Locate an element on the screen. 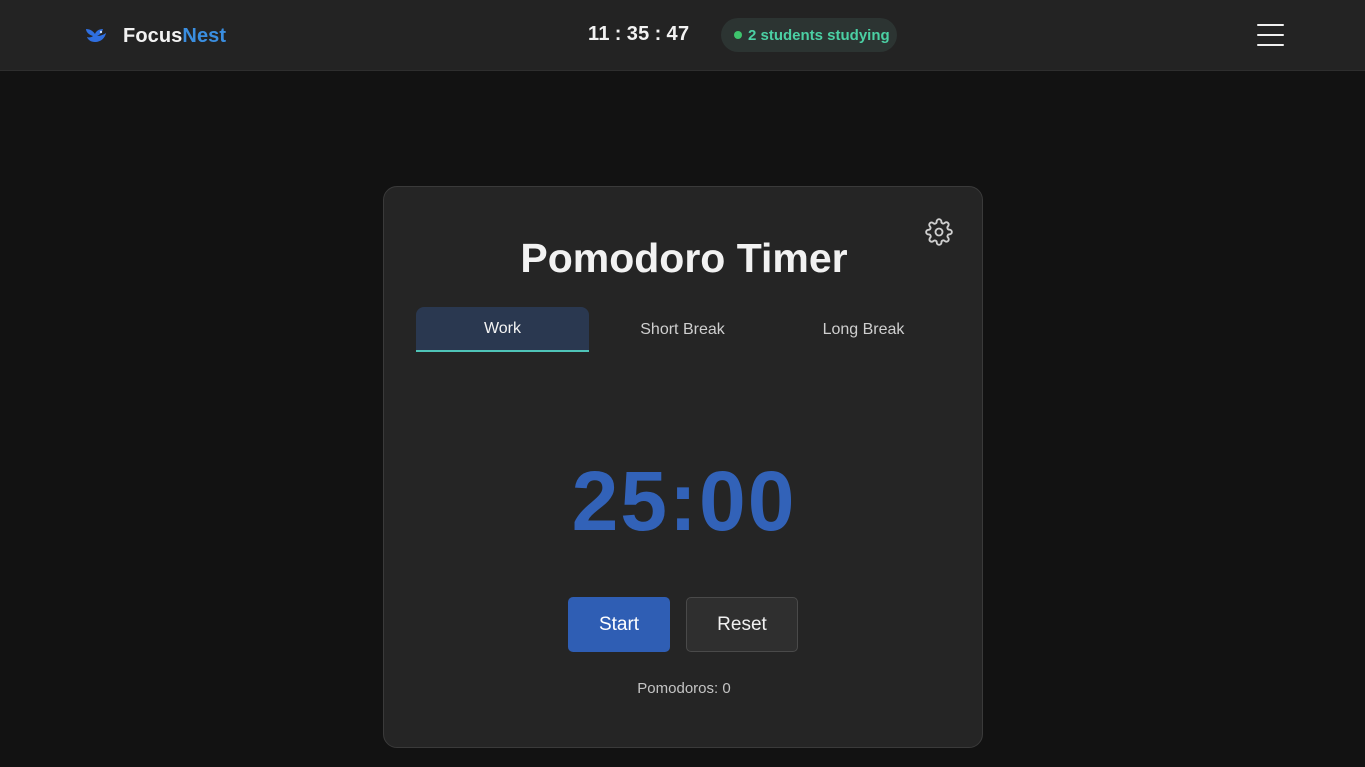 The width and height of the screenshot is (1365, 767). brand-name: FocusNest is located at coordinates (175, 35).